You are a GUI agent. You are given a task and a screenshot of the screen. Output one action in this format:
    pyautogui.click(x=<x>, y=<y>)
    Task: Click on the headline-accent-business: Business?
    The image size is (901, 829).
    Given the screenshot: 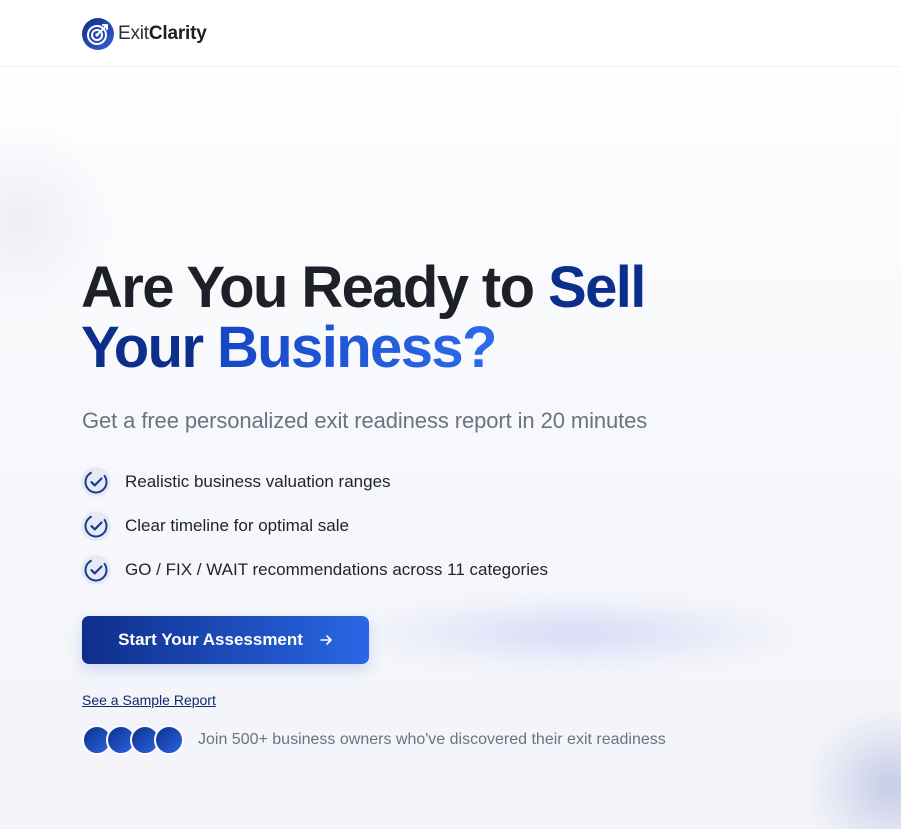 What is the action you would take?
    pyautogui.click(x=357, y=347)
    